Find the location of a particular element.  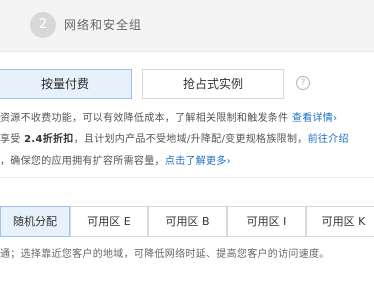

spot-instance-button: 抢占式实例 is located at coordinates (213, 84).